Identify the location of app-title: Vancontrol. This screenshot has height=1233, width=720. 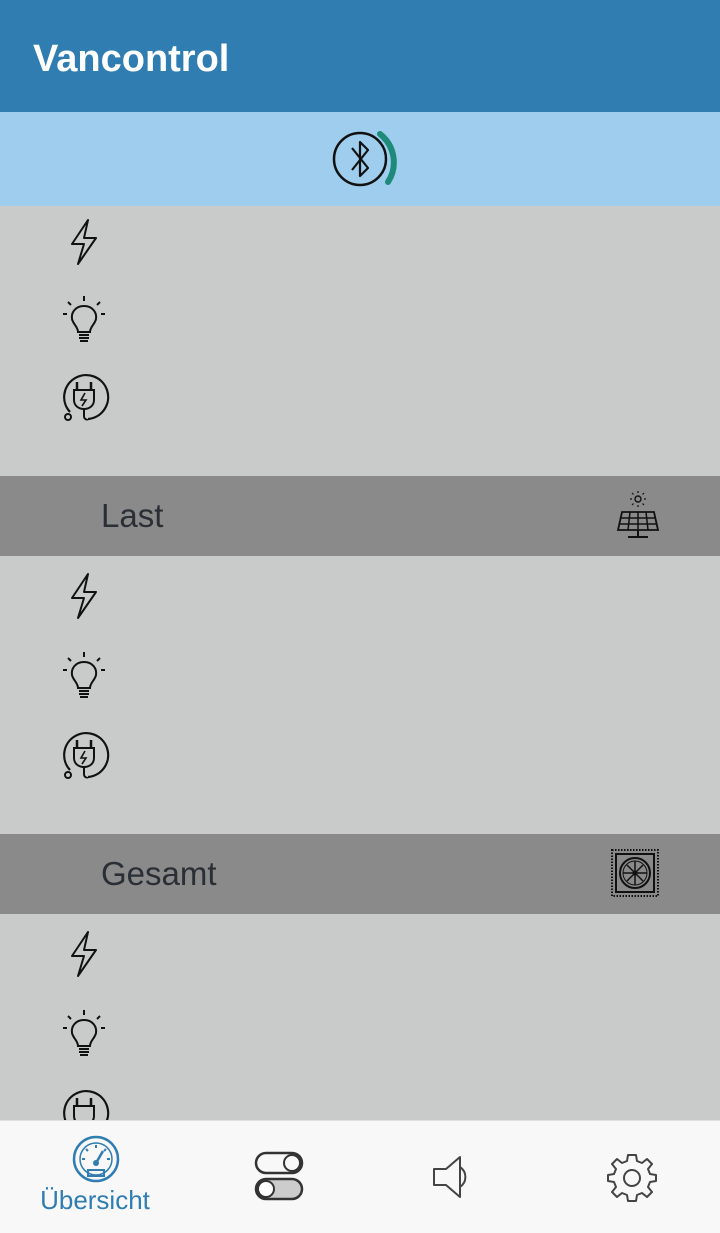
(131, 59).